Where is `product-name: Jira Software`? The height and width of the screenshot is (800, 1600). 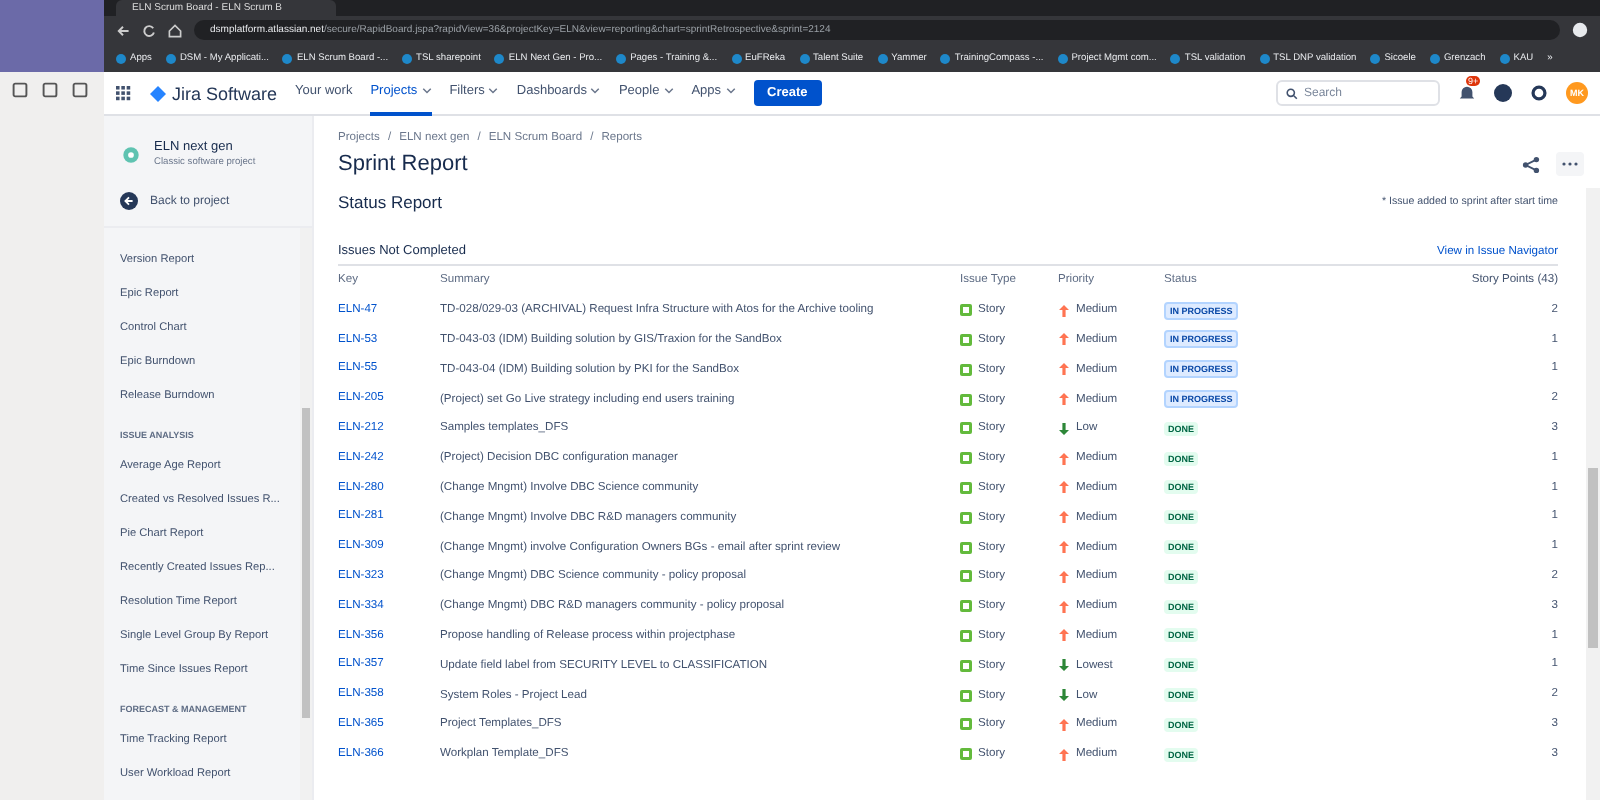
product-name: Jira Software is located at coordinates (225, 93).